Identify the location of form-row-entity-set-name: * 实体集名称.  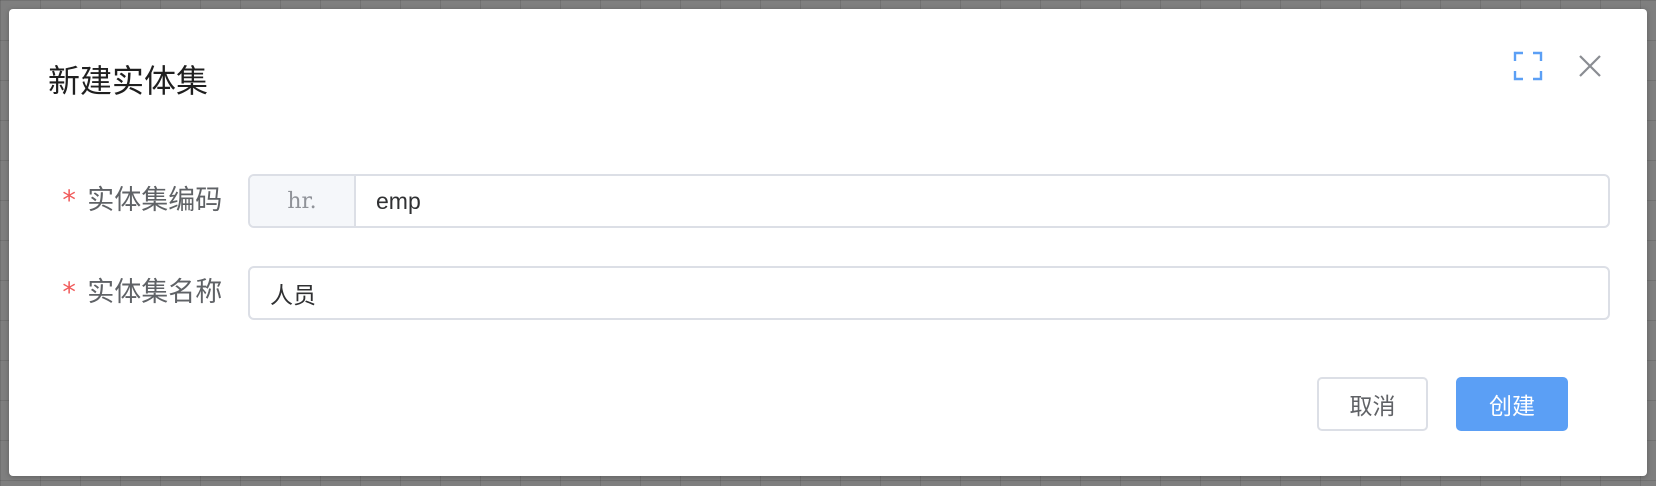
(828, 294).